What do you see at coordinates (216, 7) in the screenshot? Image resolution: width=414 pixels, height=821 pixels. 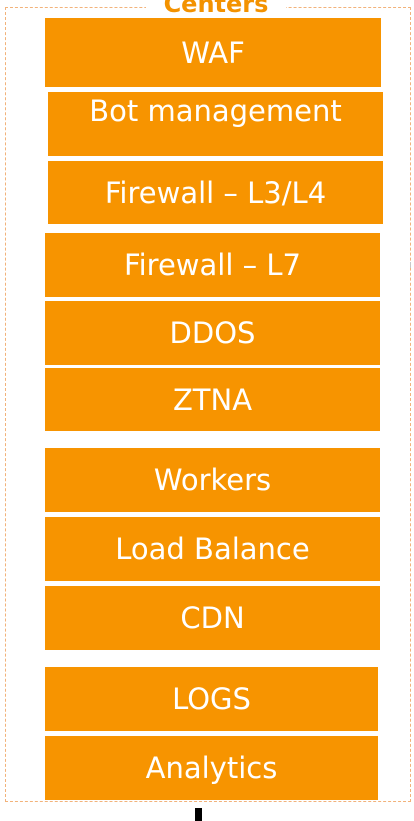 I see `container-title: Centers` at bounding box center [216, 7].